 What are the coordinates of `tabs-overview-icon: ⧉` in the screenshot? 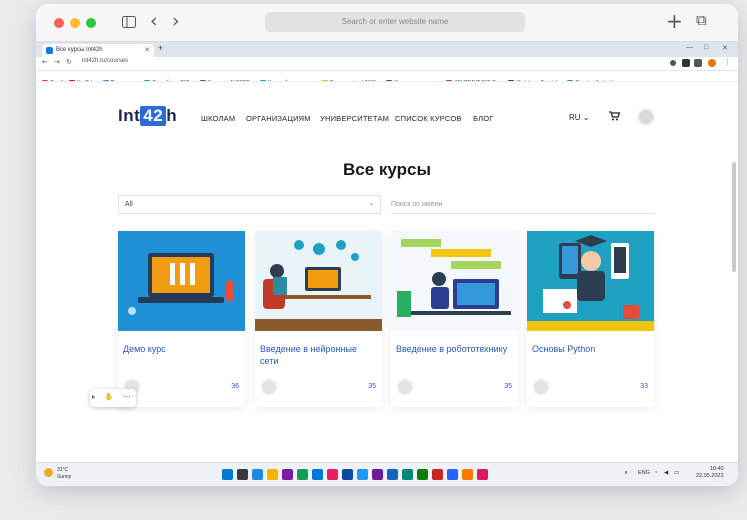 It's located at (701, 20).